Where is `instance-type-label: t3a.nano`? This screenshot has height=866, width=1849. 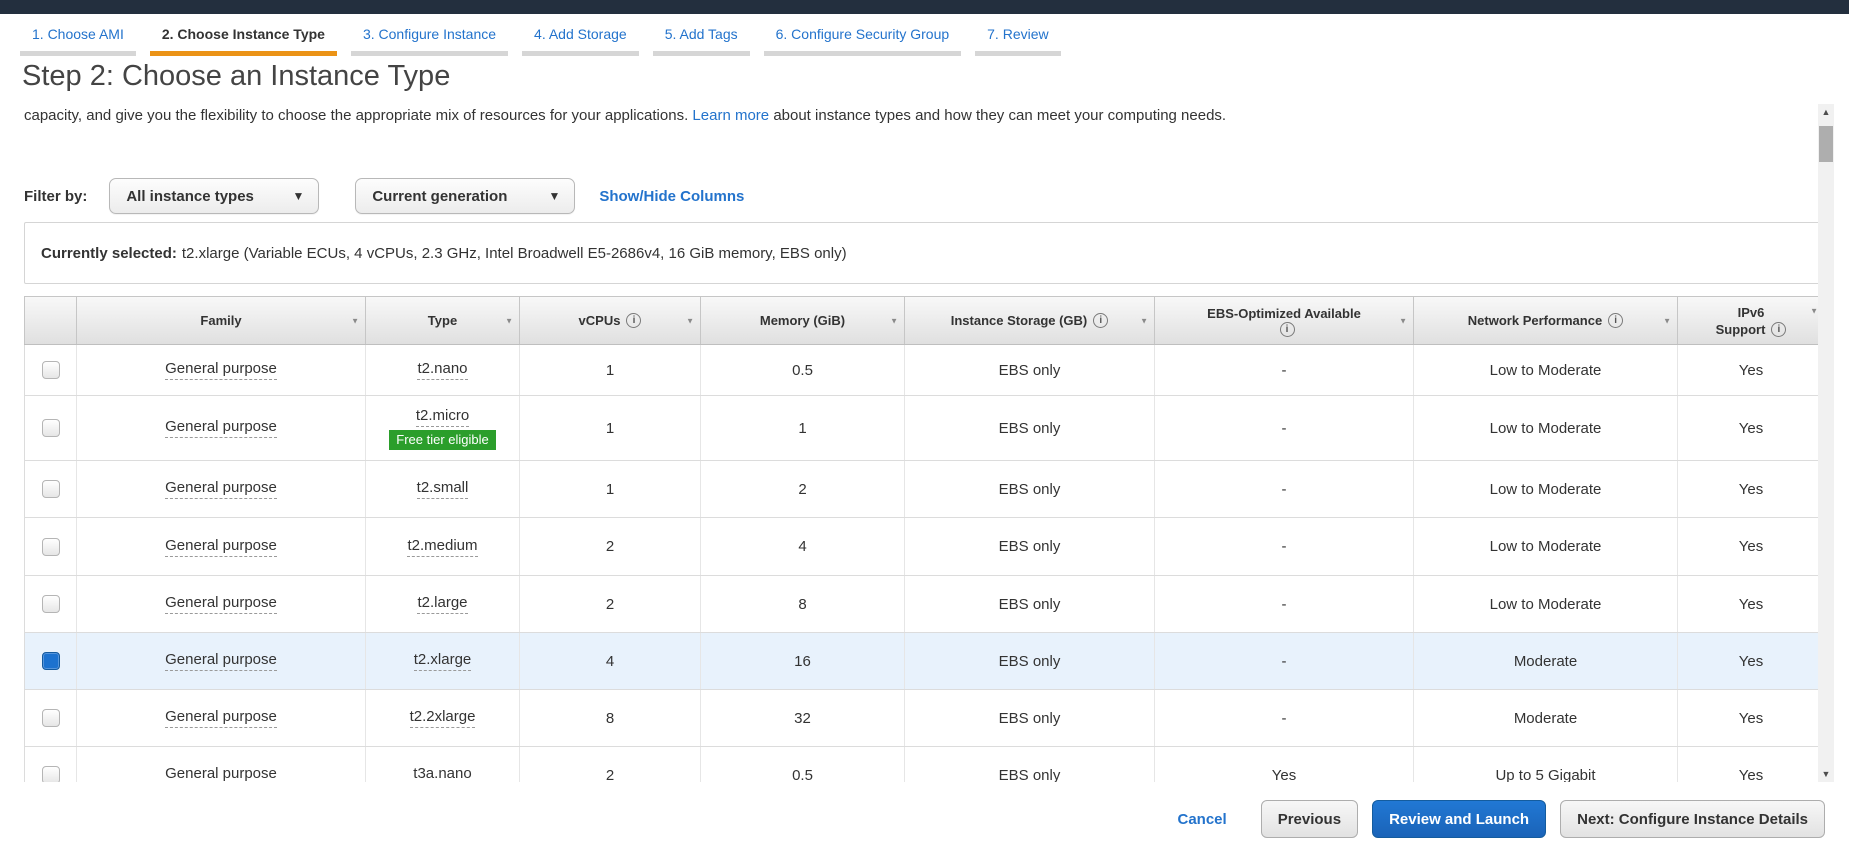
instance-type-label: t3a.nano is located at coordinates (442, 773).